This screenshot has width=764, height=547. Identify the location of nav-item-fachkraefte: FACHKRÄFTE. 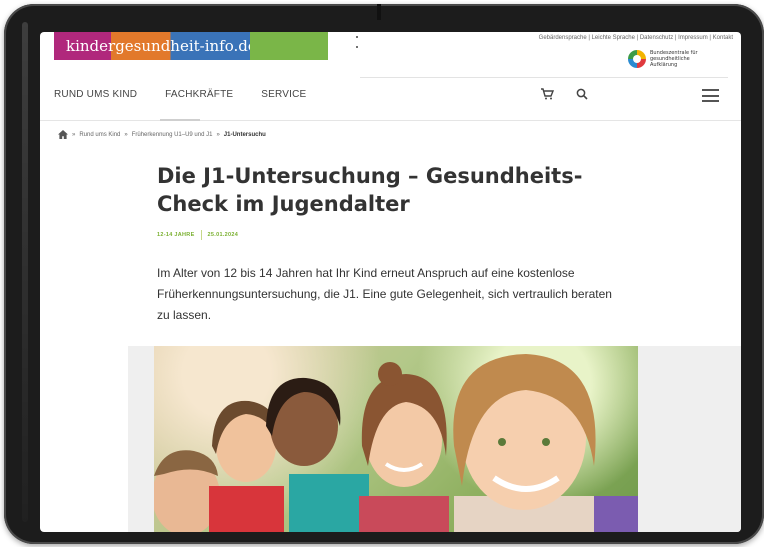
(199, 94).